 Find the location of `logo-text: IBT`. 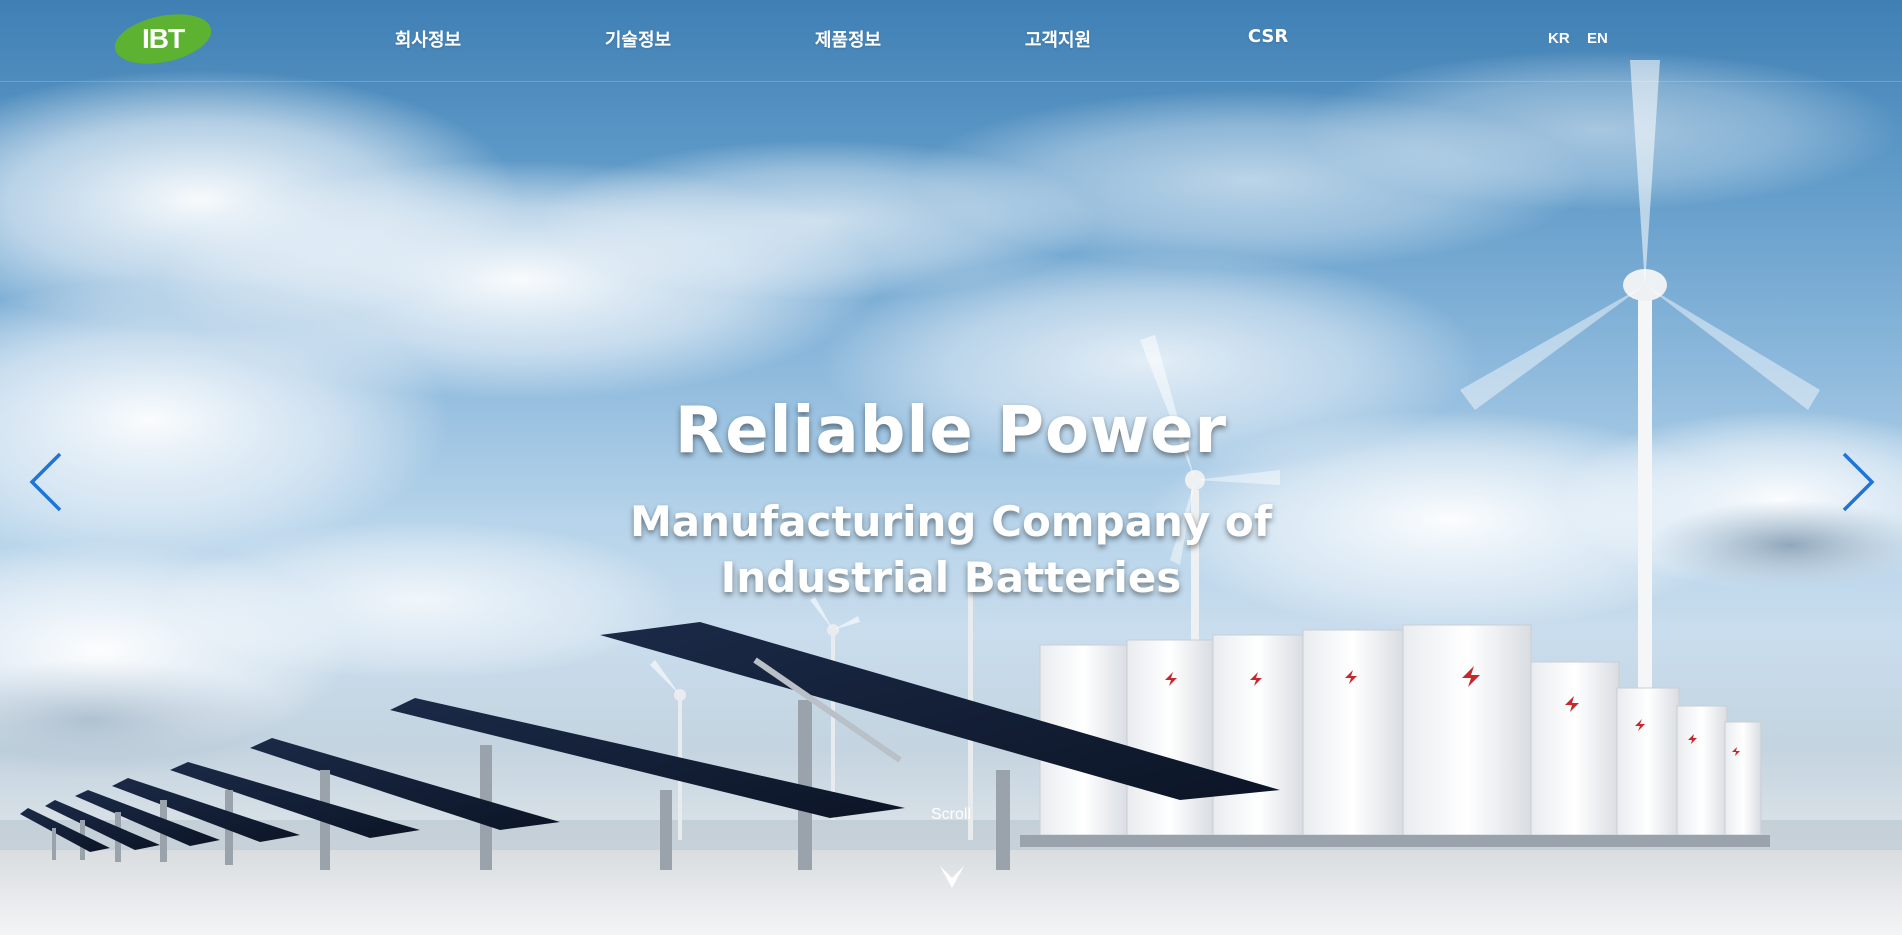

logo-text: IBT is located at coordinates (163, 38).